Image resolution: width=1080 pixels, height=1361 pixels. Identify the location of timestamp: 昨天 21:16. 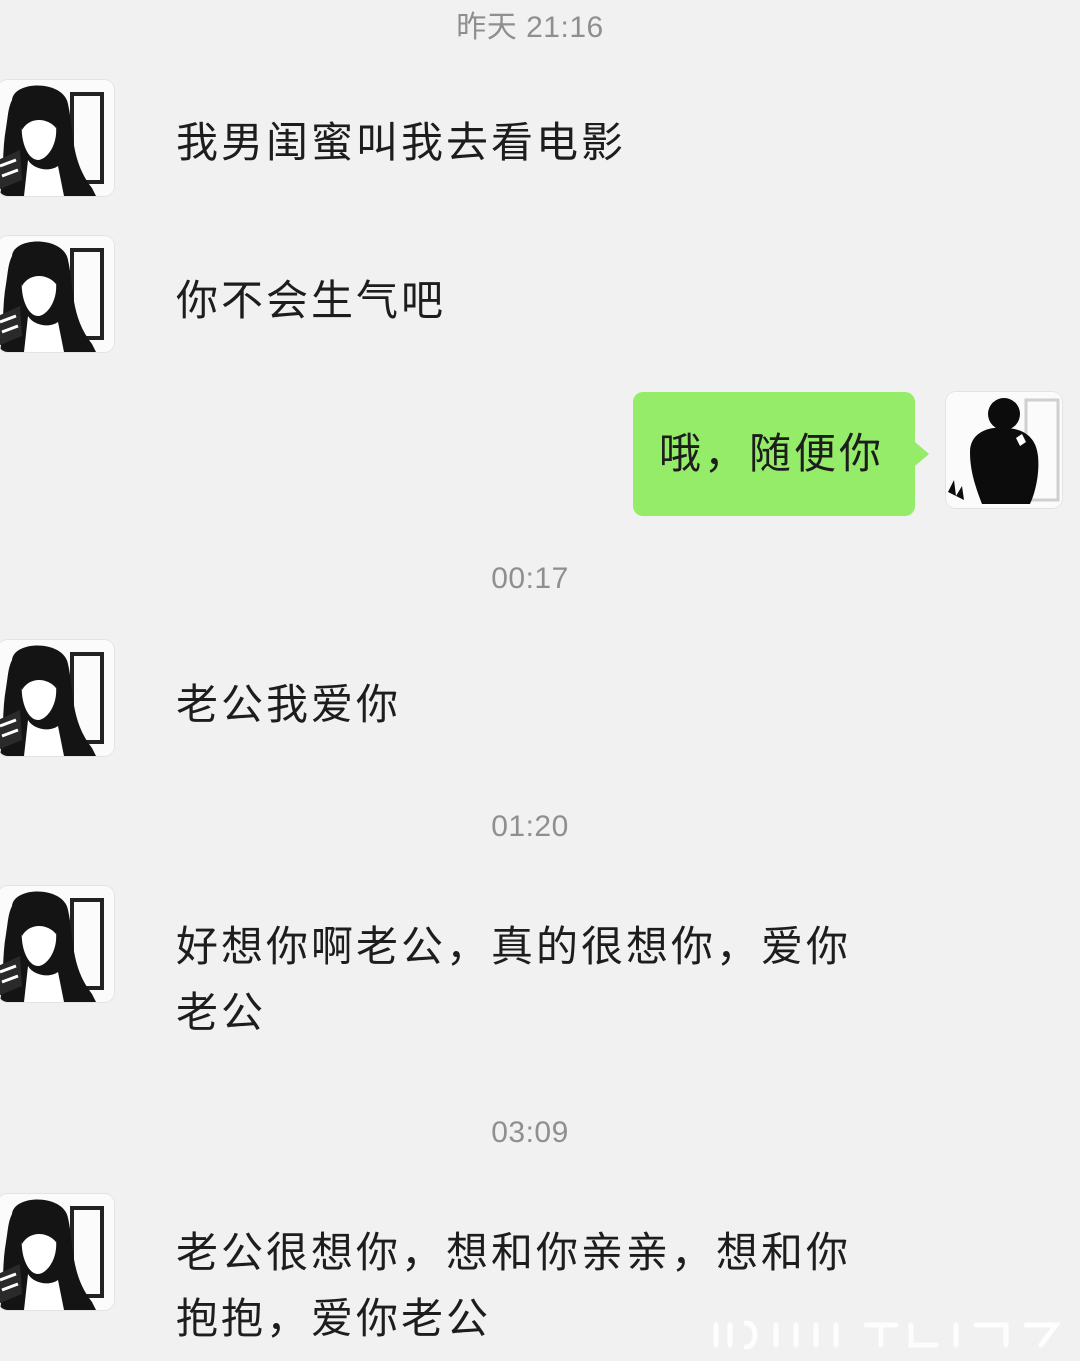
(530, 27).